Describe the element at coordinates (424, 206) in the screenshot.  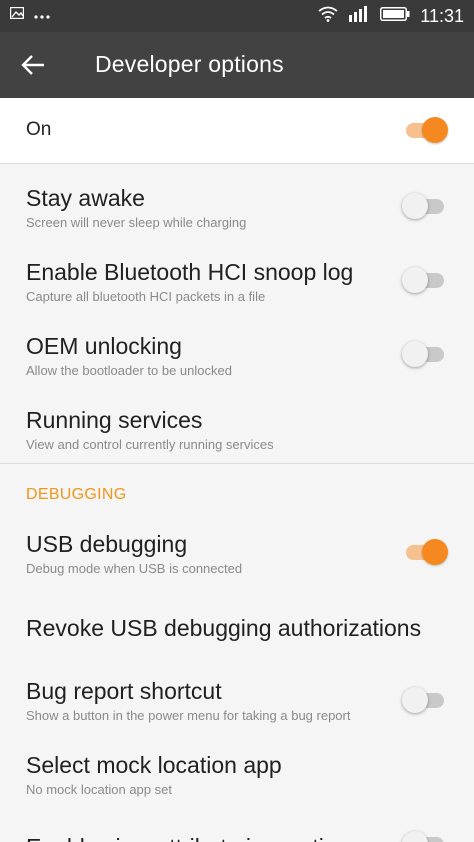
I see `stay-awake-switch` at that location.